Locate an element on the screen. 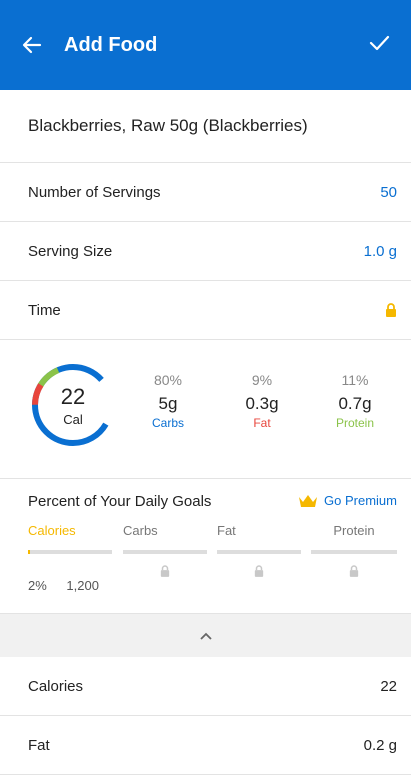  goal-protein: Protein is located at coordinates (354, 552).